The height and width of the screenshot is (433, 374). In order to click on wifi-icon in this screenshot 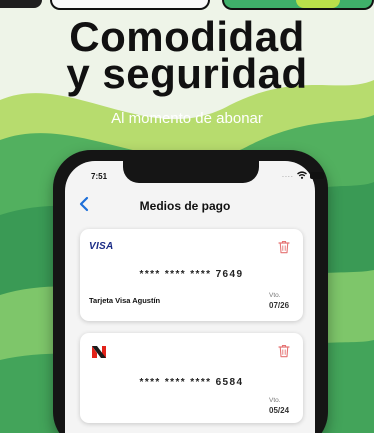, I will do `click(301, 175)`.